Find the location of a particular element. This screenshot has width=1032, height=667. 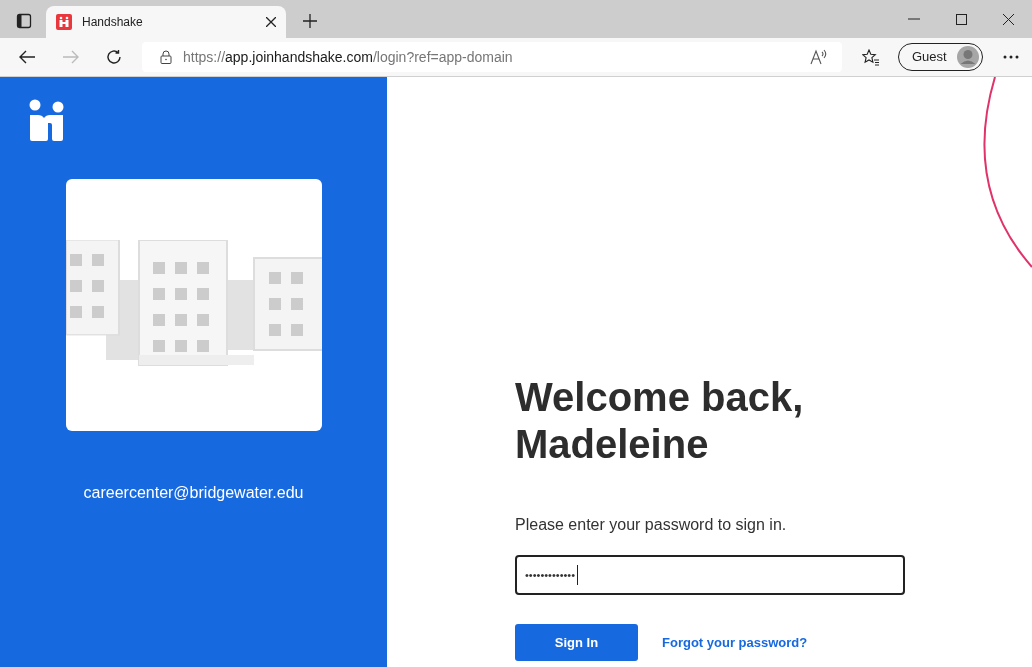

email-text: careercenter@bridgewater.edu is located at coordinates (193, 493).